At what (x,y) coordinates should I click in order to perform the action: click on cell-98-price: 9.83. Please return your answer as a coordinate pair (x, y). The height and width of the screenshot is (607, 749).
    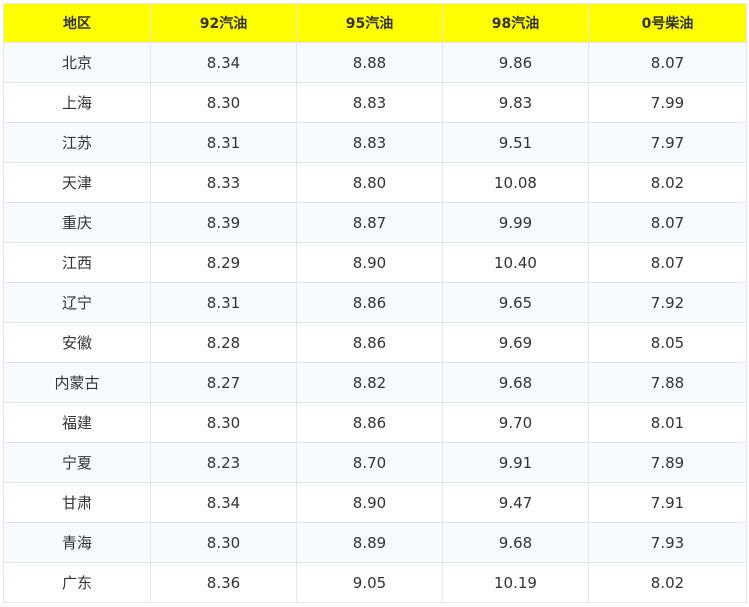
    Looking at the image, I should click on (515, 102).